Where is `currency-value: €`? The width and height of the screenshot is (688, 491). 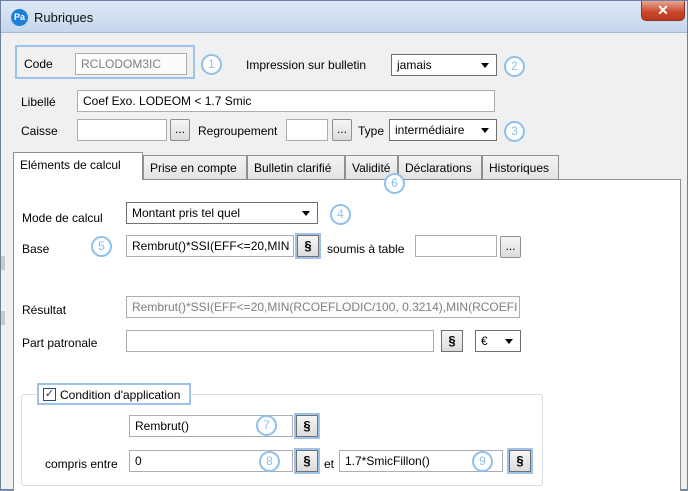
currency-value: € is located at coordinates (484, 341).